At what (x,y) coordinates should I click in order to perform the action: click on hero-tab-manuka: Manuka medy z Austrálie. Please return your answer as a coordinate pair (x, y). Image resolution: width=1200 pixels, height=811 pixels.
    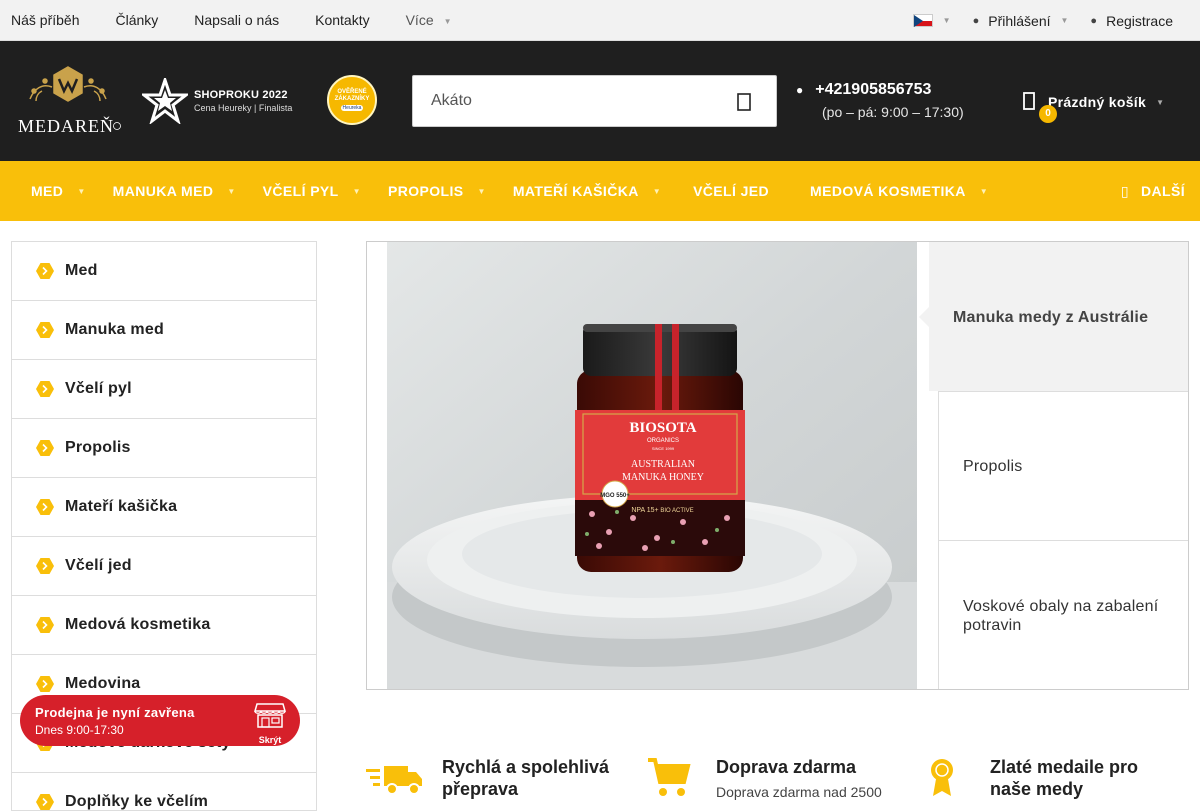
    Looking at the image, I should click on (1053, 316).